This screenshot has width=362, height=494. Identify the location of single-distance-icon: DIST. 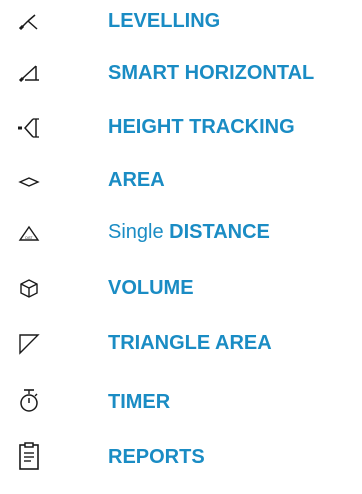
(29, 232).